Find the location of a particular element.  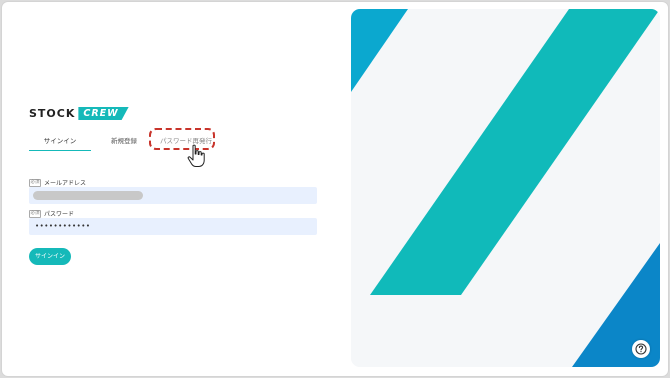

question-icon is located at coordinates (641, 349).